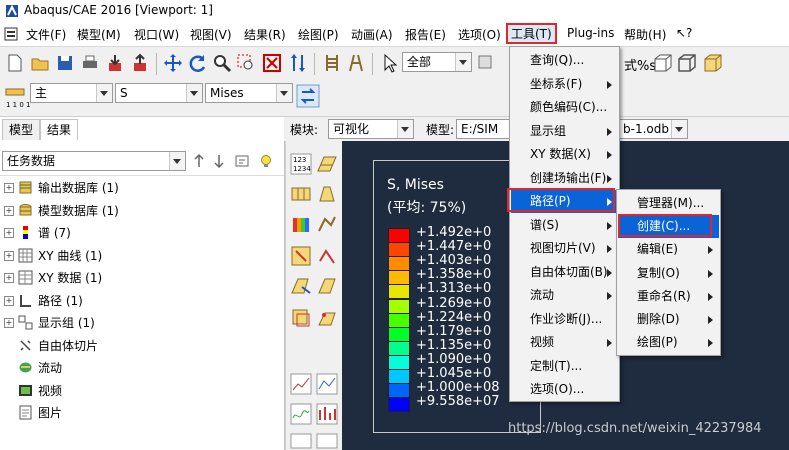 Image resolution: width=789 pixels, height=450 pixels. Describe the element at coordinates (65, 63) in the screenshot. I see `save-icon` at that location.